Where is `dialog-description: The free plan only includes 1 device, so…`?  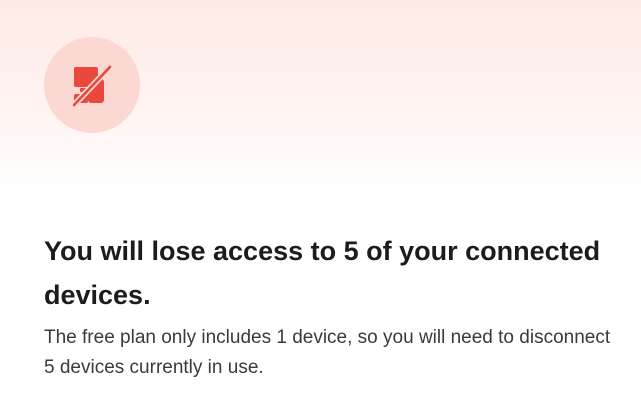 dialog-description: The free plan only includes 1 device, so… is located at coordinates (327, 352).